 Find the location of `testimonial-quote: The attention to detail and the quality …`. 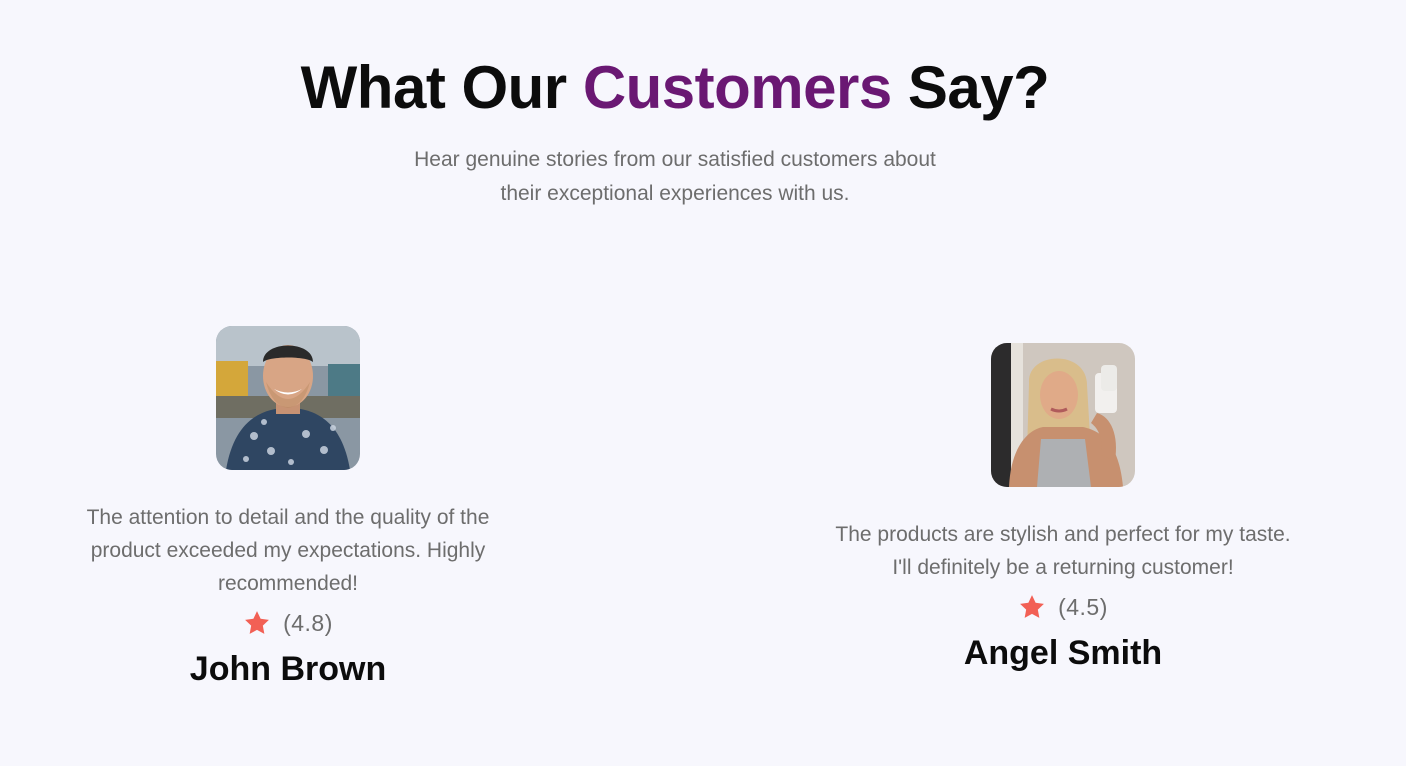

testimonial-quote: The attention to detail and the quality … is located at coordinates (288, 550).